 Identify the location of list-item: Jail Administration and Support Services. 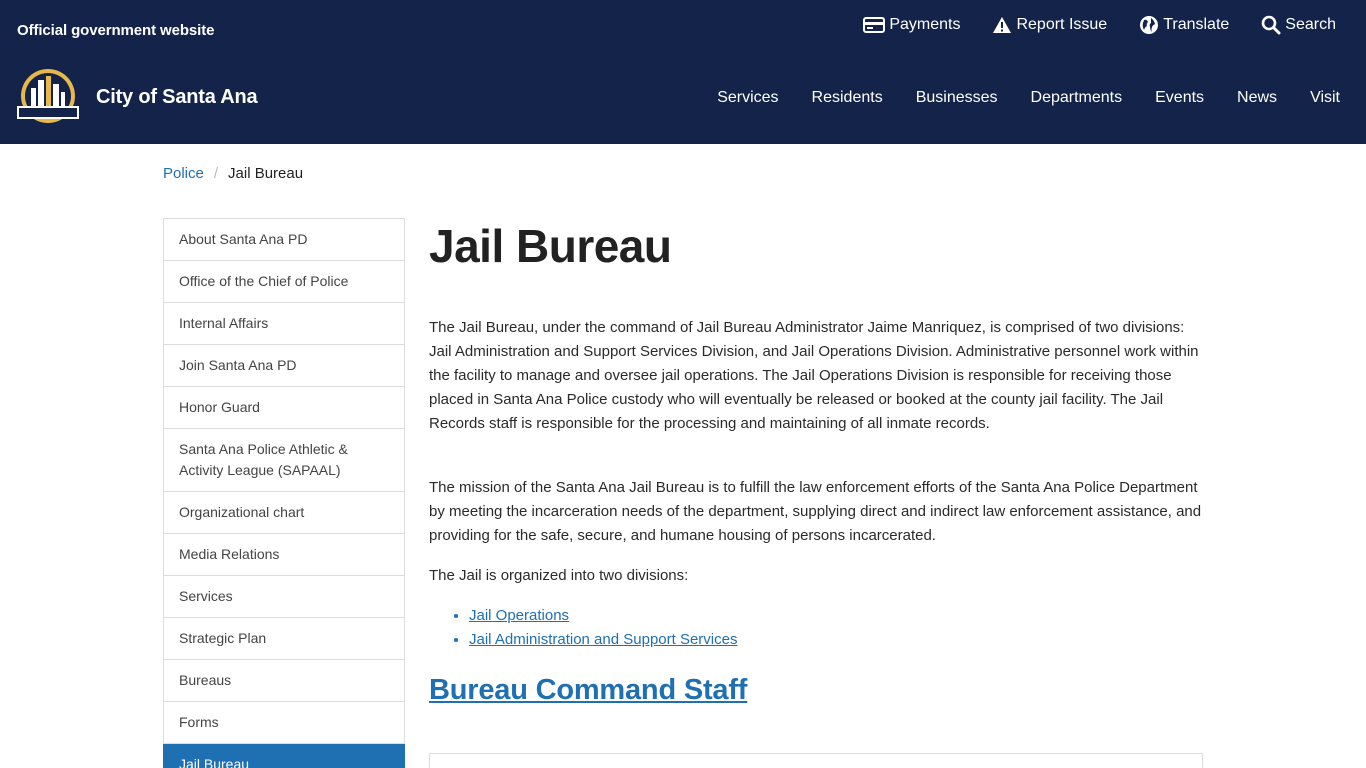
(603, 640).